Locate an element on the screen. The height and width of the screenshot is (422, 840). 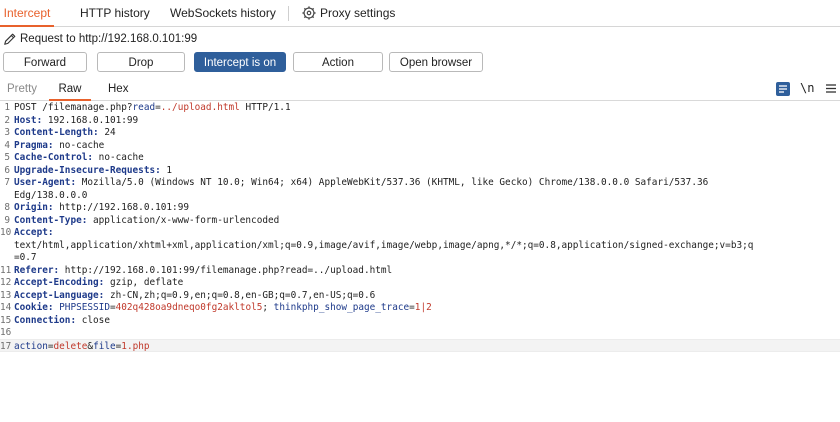
header-key: Content-Length: is located at coordinates (56, 132).